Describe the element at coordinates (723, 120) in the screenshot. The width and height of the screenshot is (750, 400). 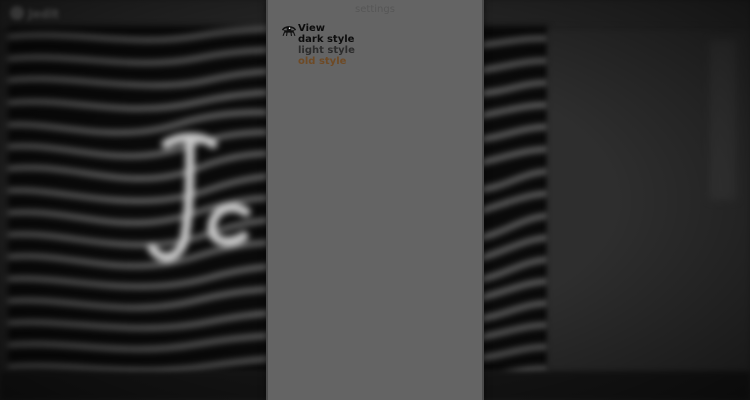
I see `background-scrollbar` at that location.